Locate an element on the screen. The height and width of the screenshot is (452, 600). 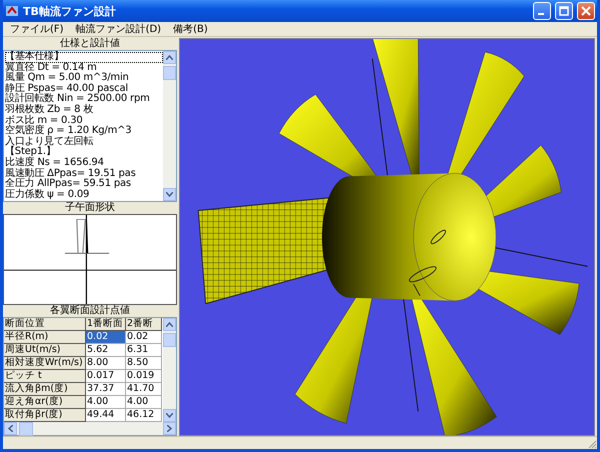
list-item: 空気密度 ρ = 1.20 Kg/m^3 is located at coordinates (84, 131).